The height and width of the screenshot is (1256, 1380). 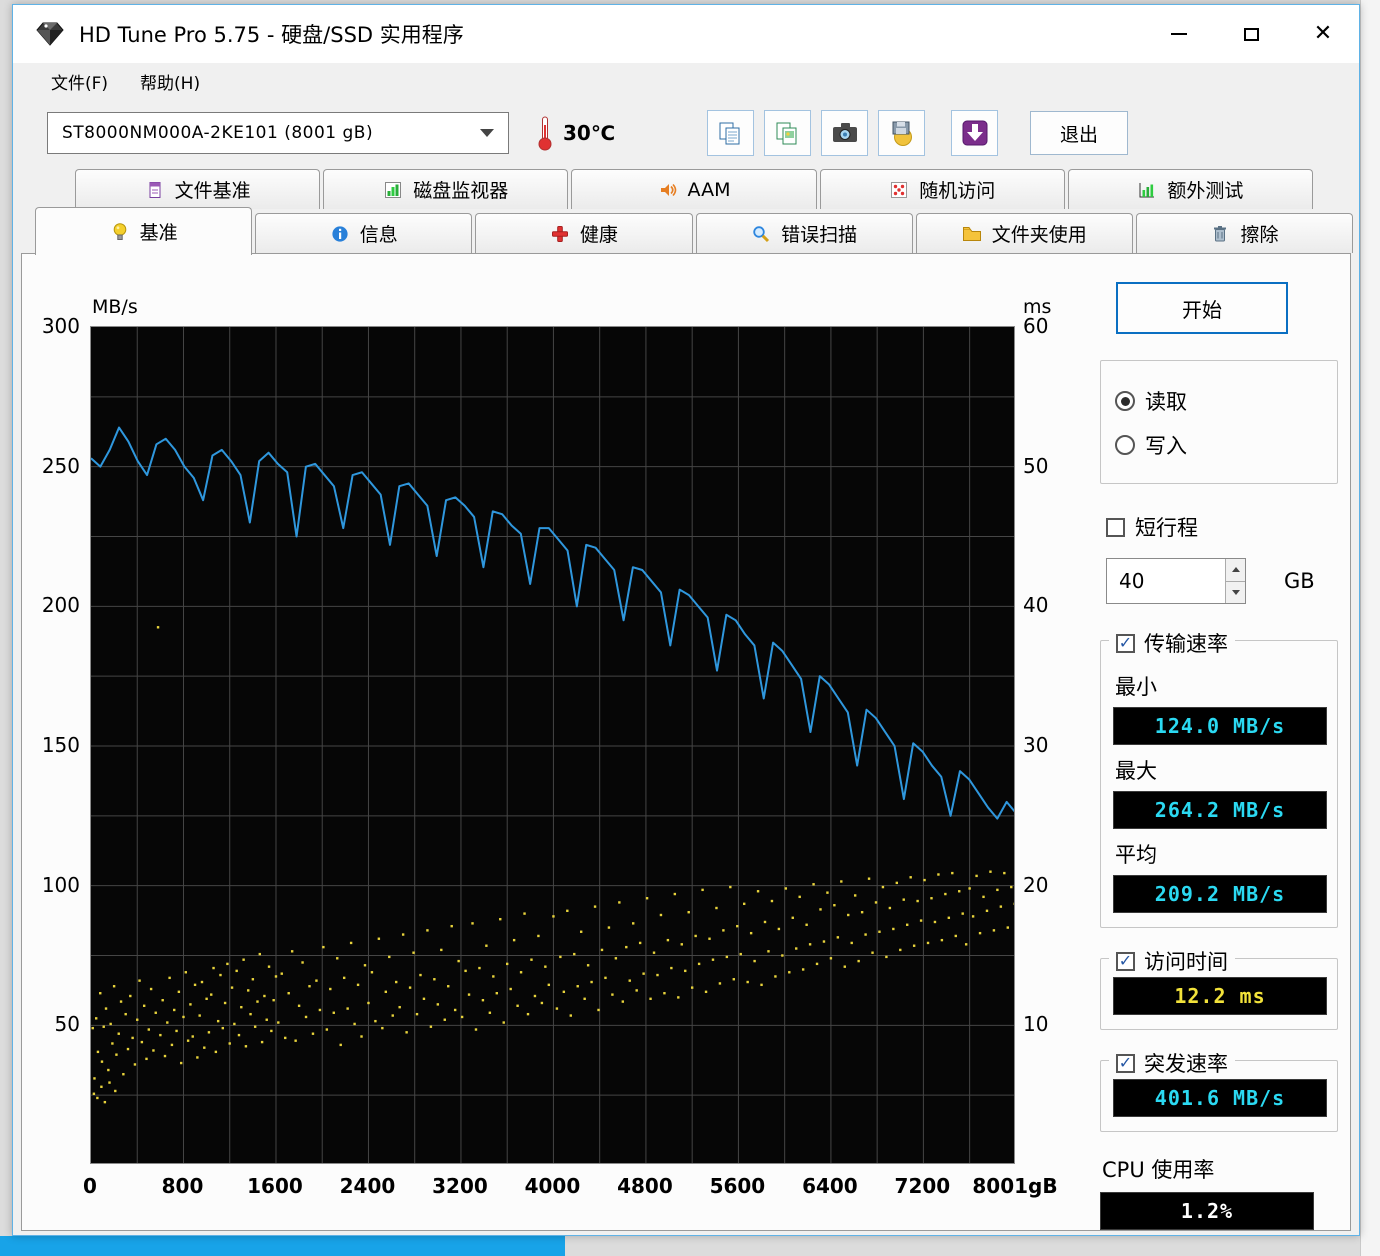 What do you see at coordinates (1222, 527) in the screenshot?
I see `short-stroke-row: ✓ 短行程` at bounding box center [1222, 527].